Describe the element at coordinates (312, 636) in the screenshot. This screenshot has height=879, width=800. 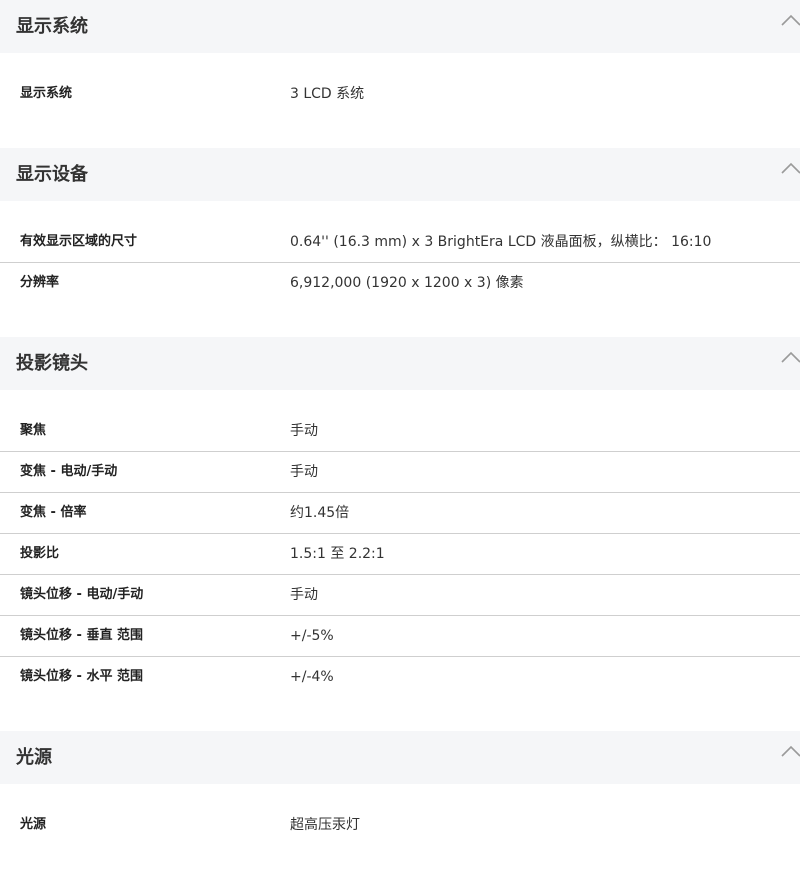
I see `spec-value: +/-5%` at that location.